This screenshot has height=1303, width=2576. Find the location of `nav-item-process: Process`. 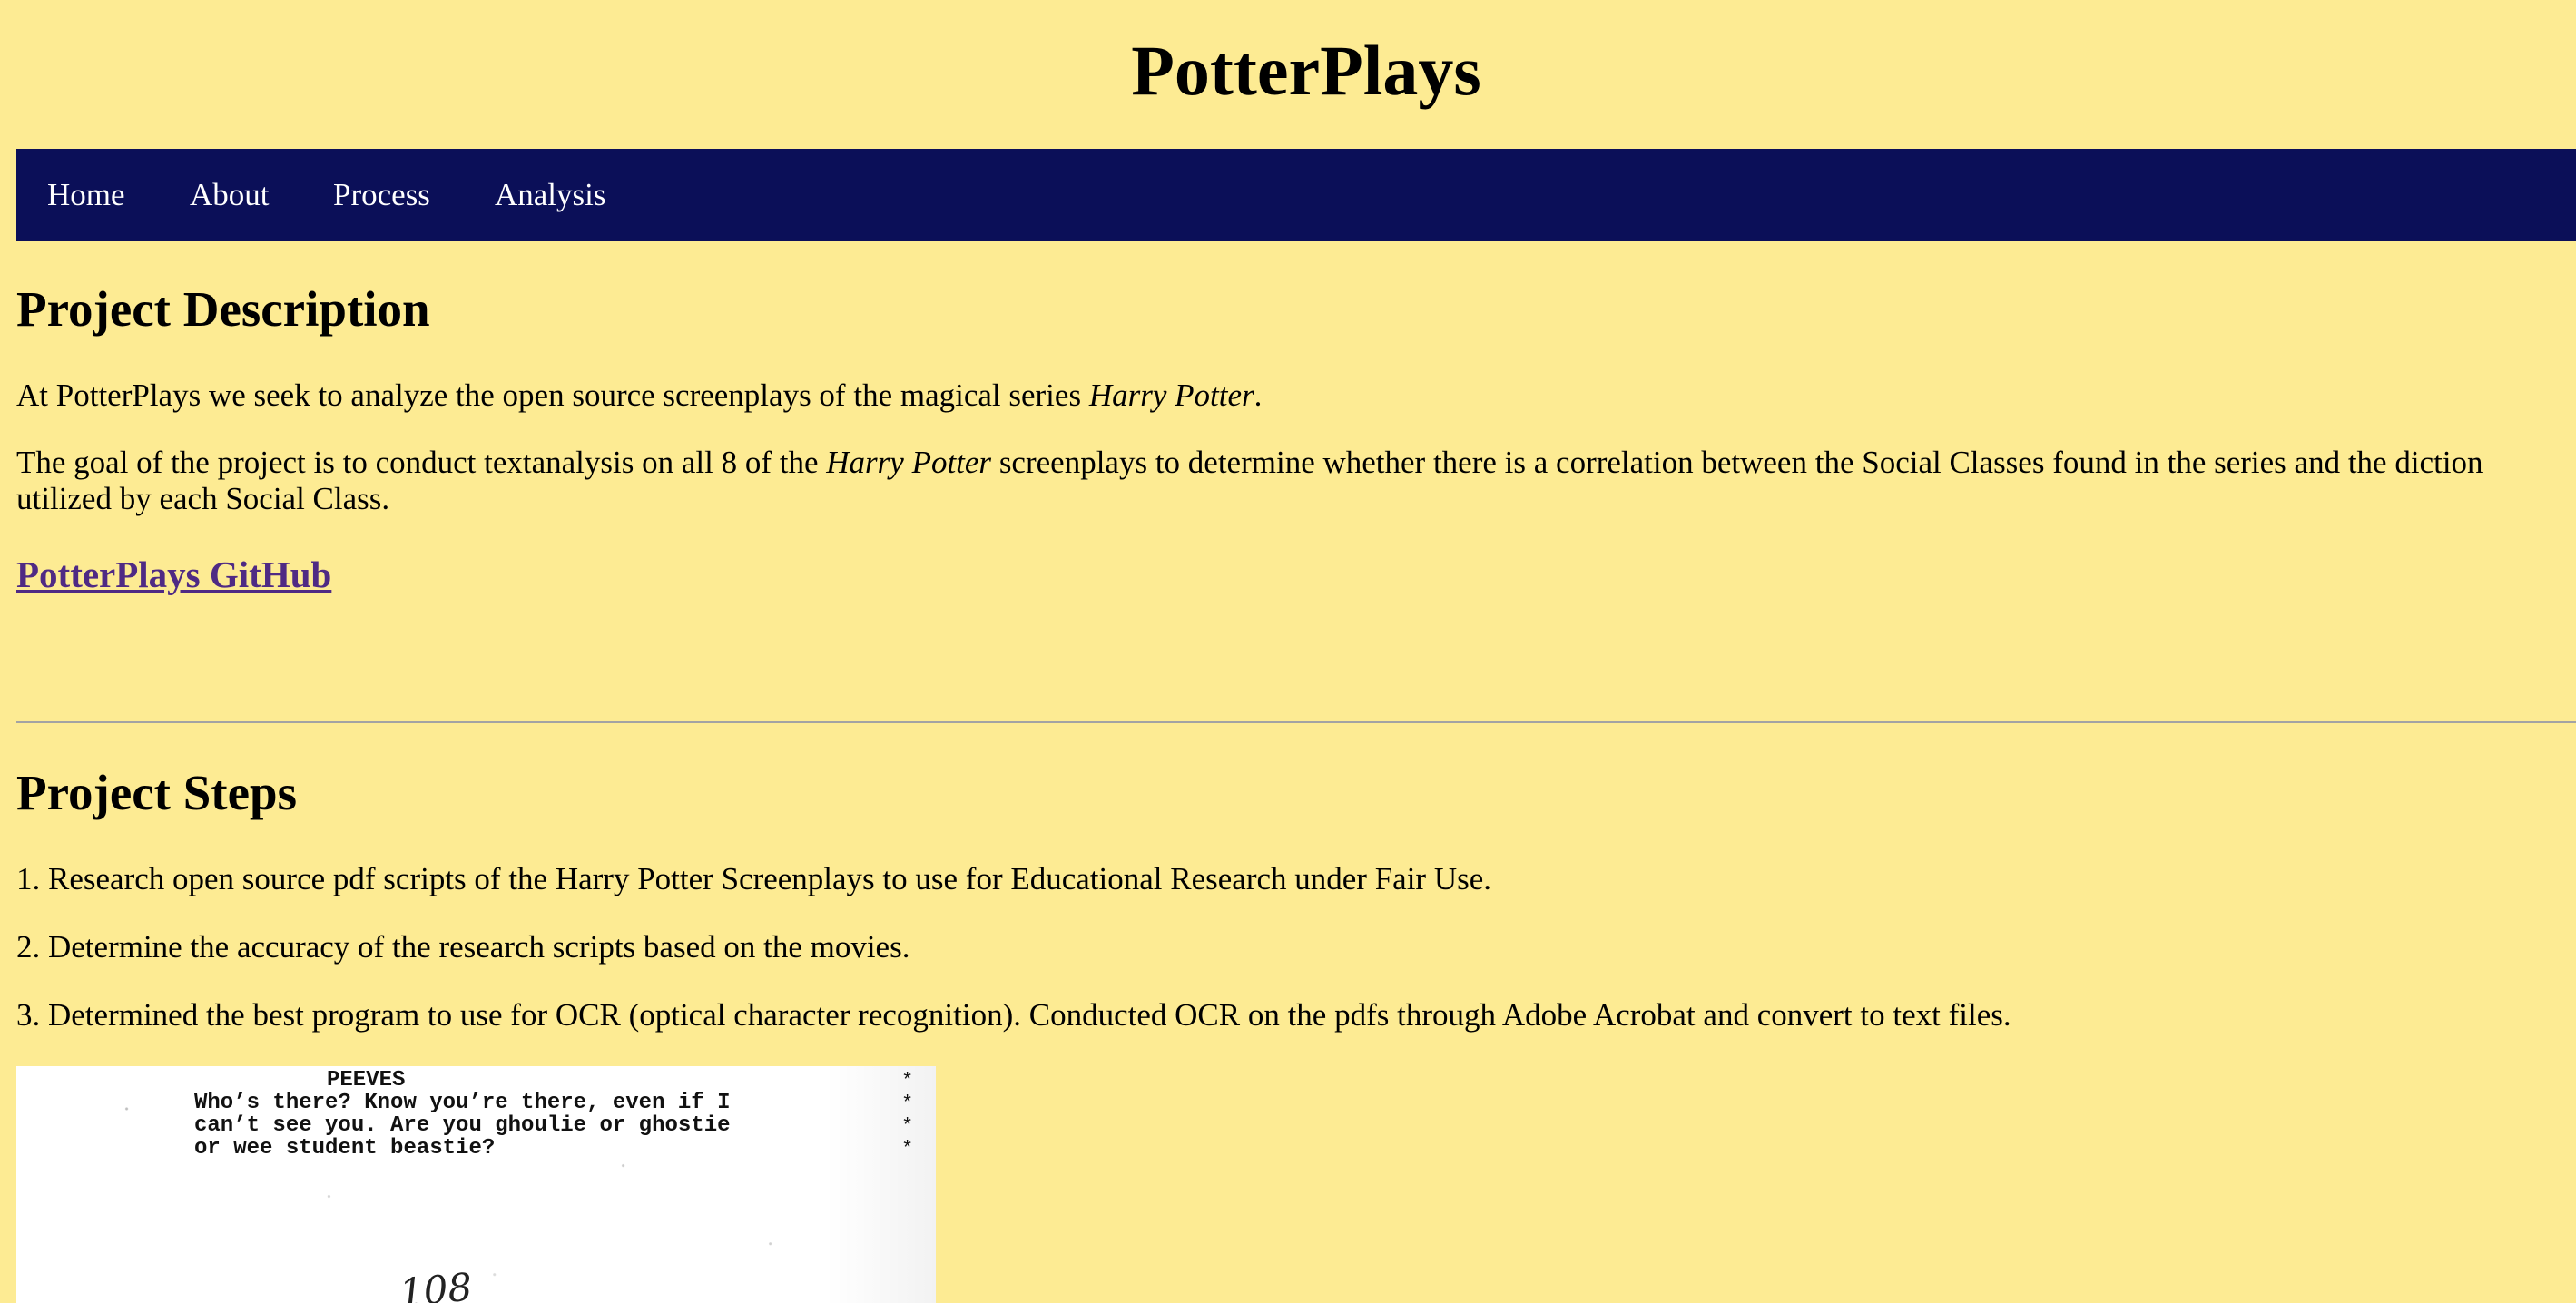

nav-item-process: Process is located at coordinates (381, 195).